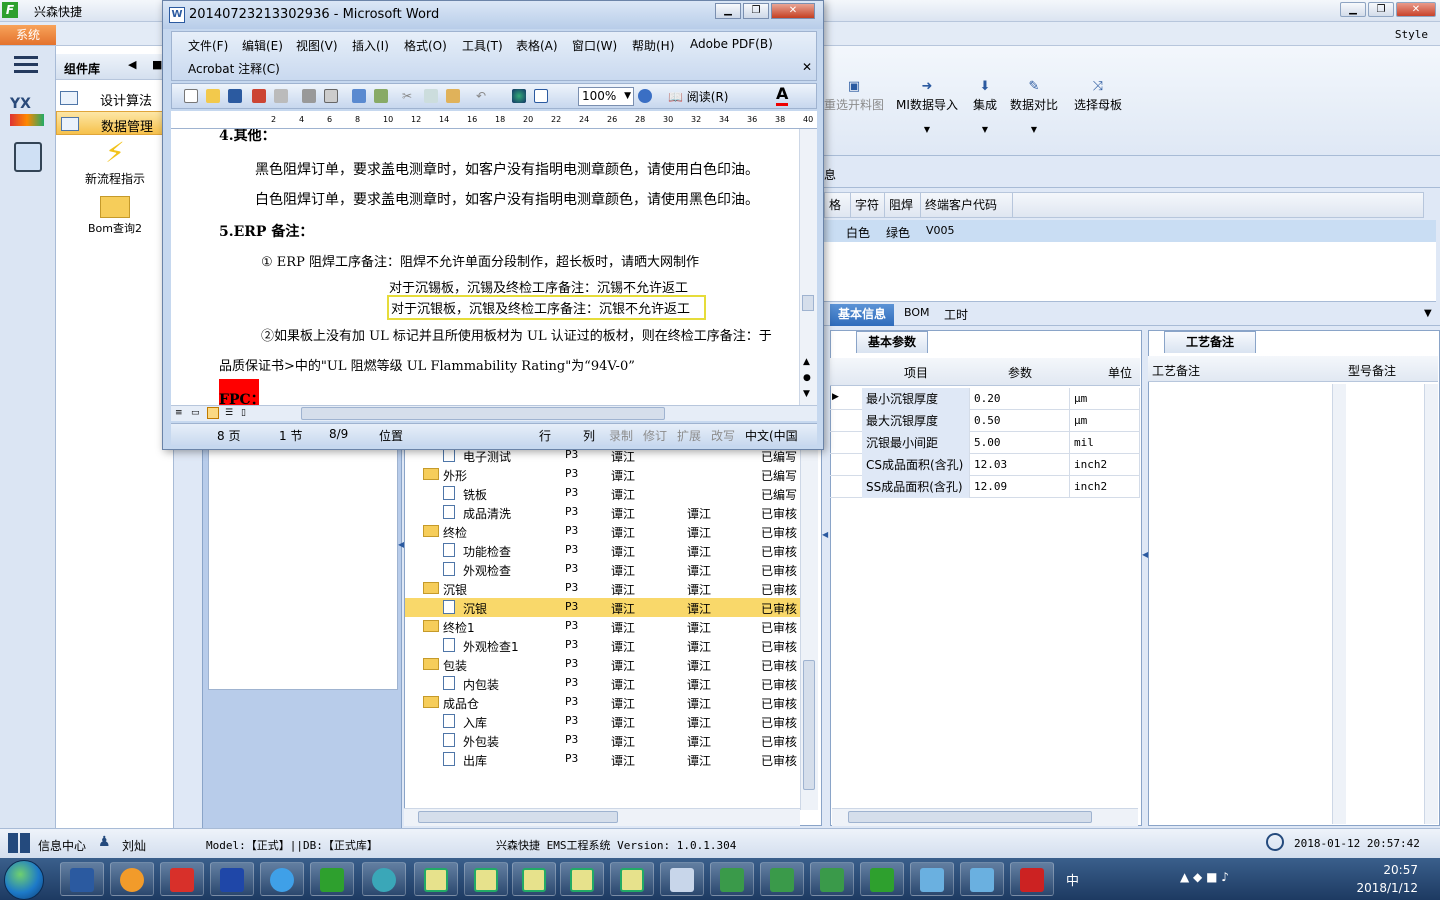 Image resolution: width=1440 pixels, height=900 pixels. Describe the element at coordinates (1210, 342) in the screenshot. I see `tab-process-note: 工艺备注` at that location.